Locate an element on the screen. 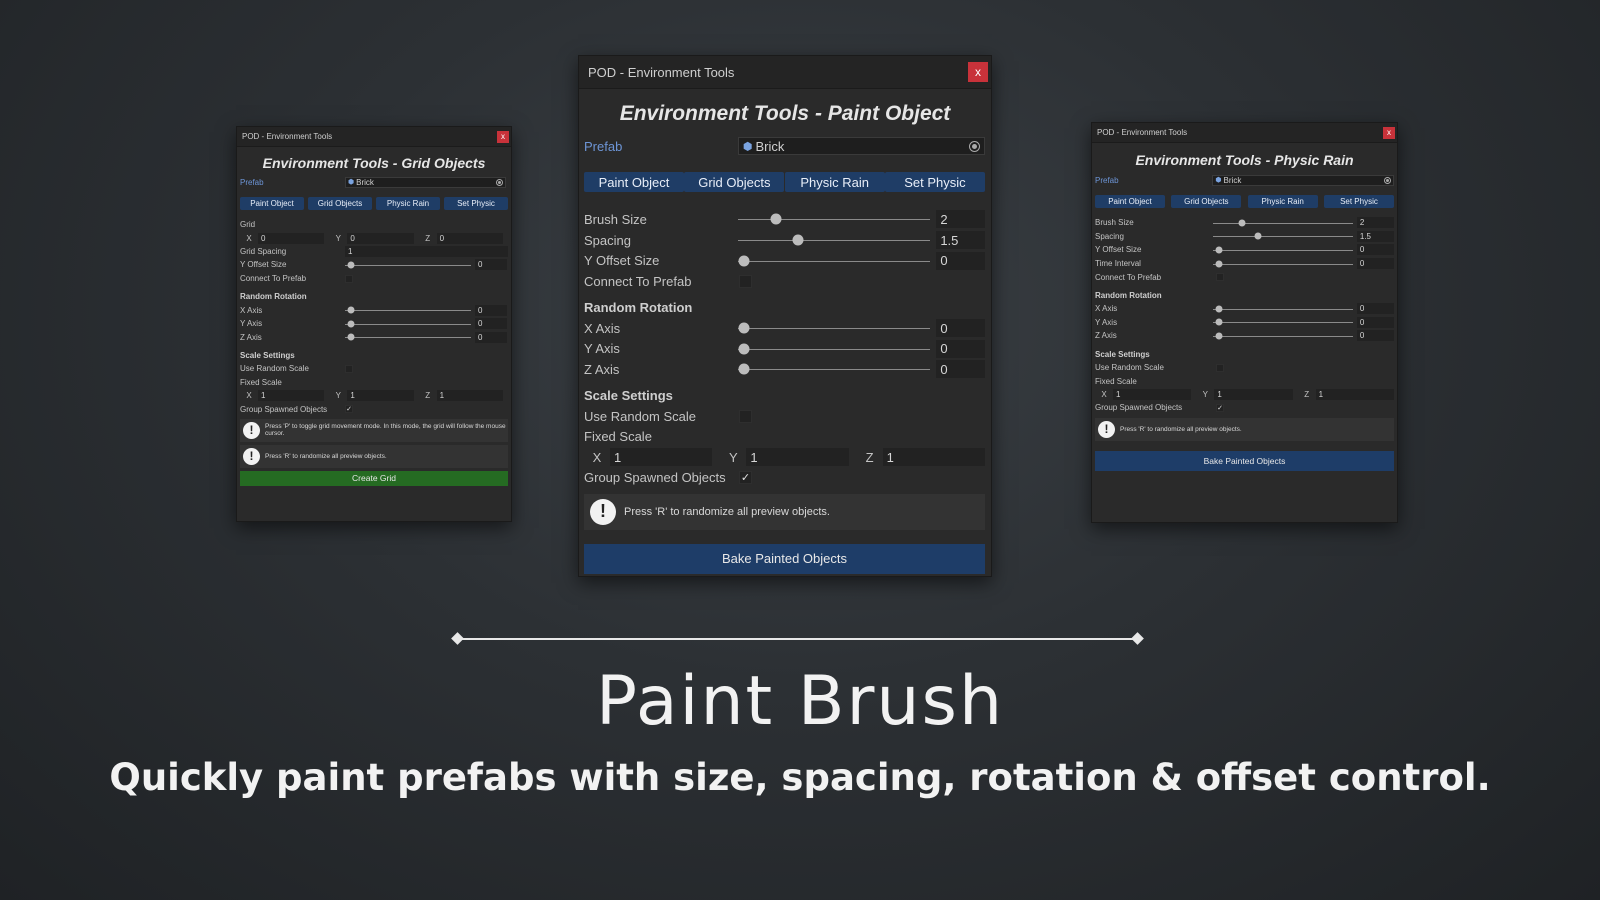  create-grid-button: Create Grid is located at coordinates (374, 478).